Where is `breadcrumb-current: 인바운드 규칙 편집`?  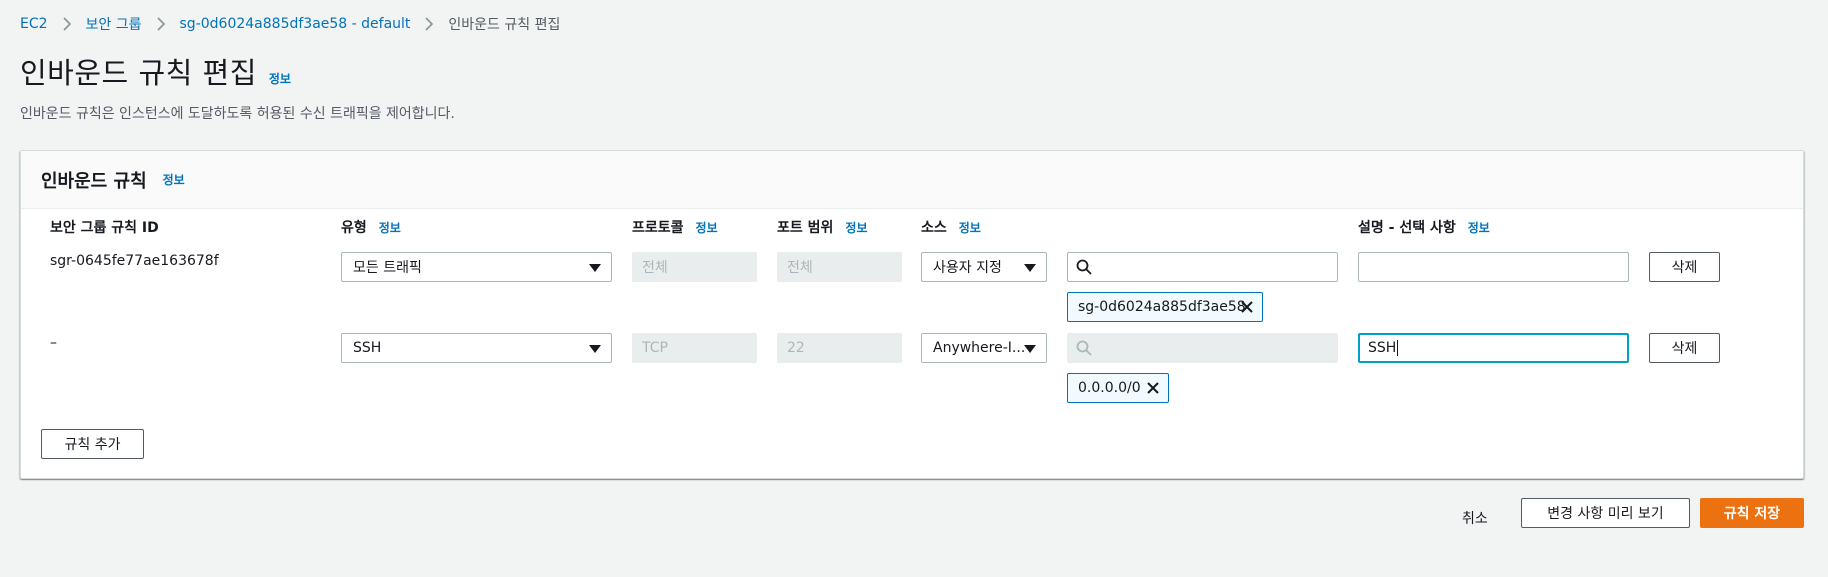 breadcrumb-current: 인바운드 규칙 편집 is located at coordinates (504, 25).